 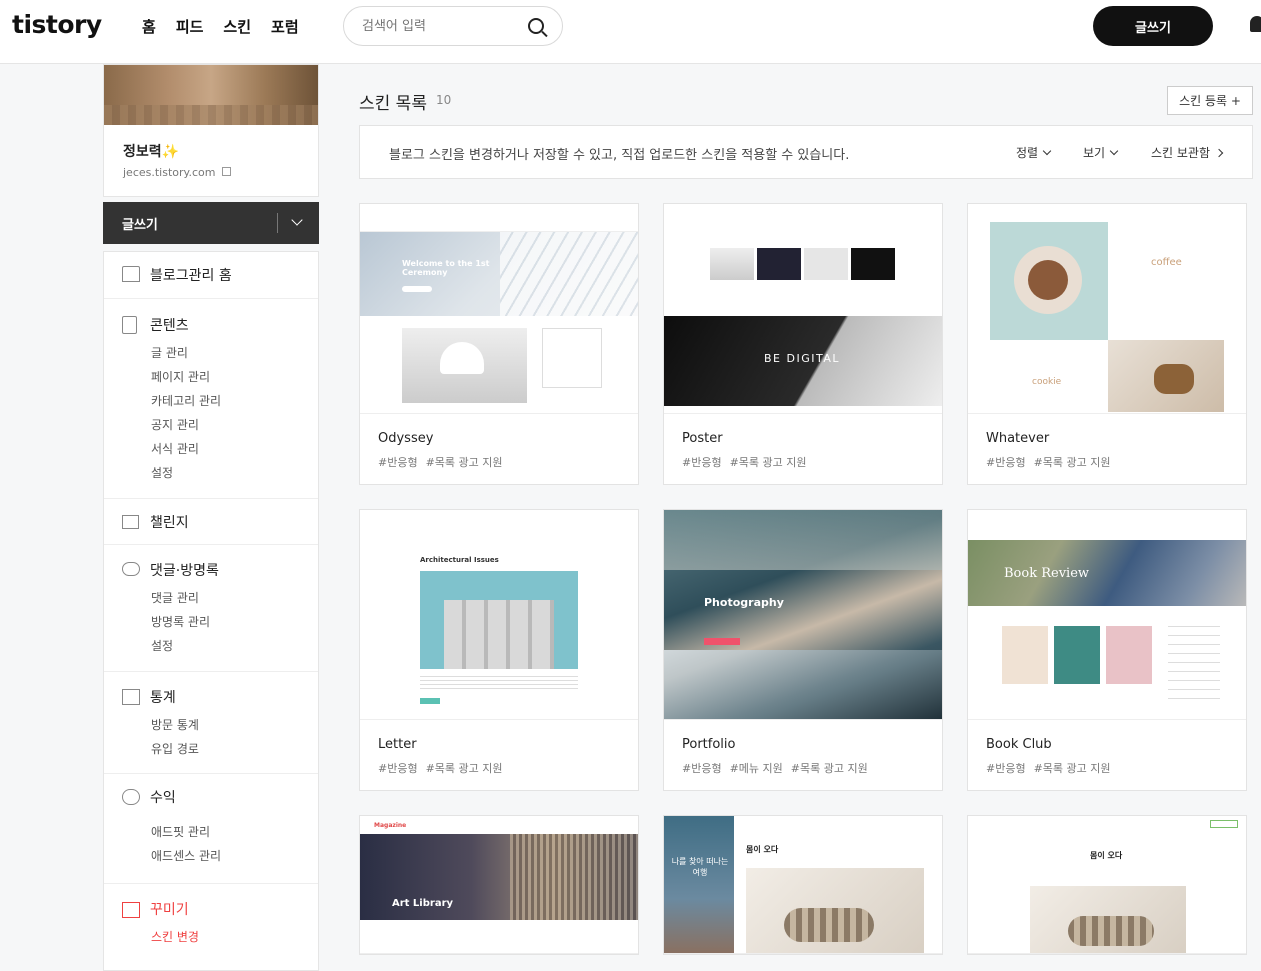 I want to click on sidebar-item-referrers: 유입 경로, so click(x=175, y=748).